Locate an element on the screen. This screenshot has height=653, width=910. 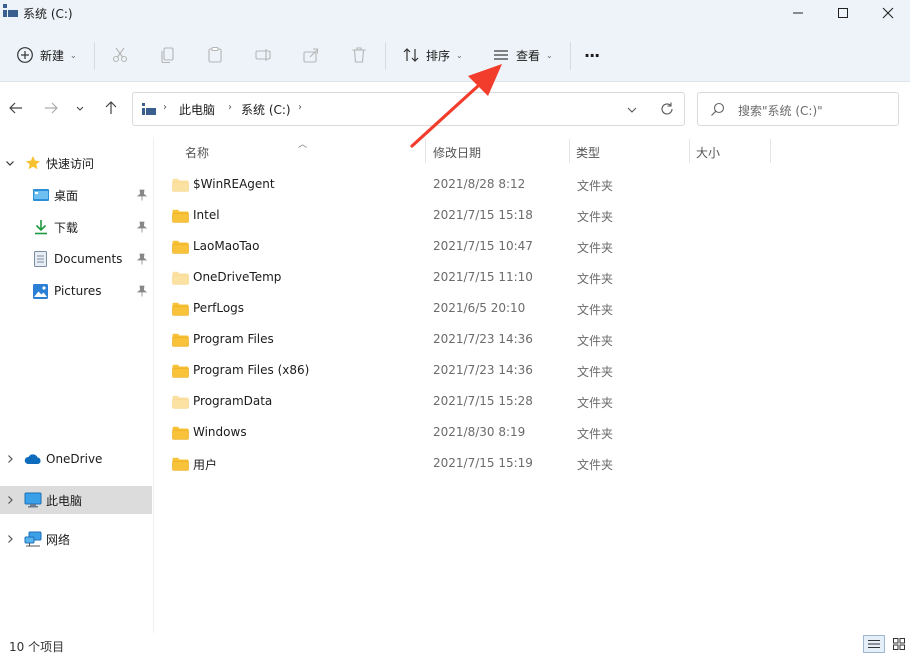
table-row: Windows 2021/8/30 8:19 文件夹 is located at coordinates (539, 432).